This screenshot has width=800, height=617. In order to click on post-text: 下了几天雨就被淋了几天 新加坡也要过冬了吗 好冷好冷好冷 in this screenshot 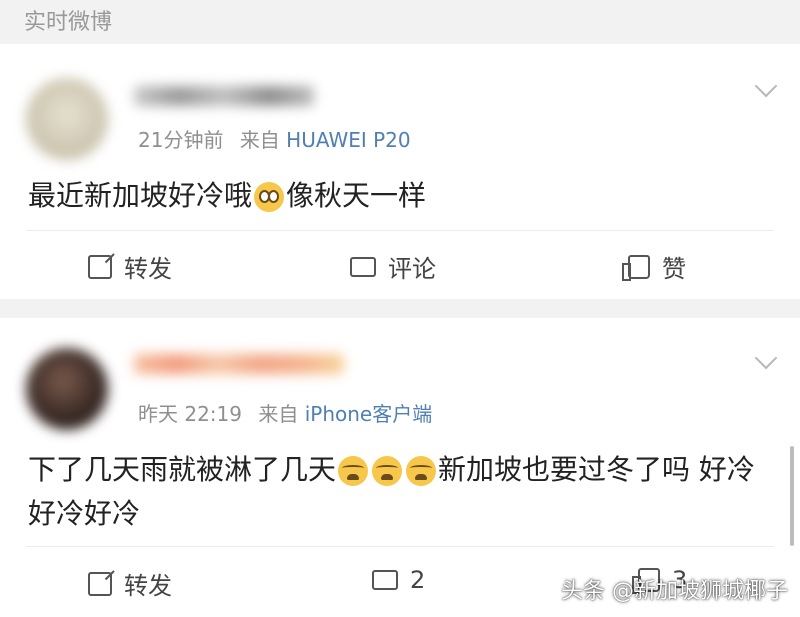, I will do `click(398, 492)`.